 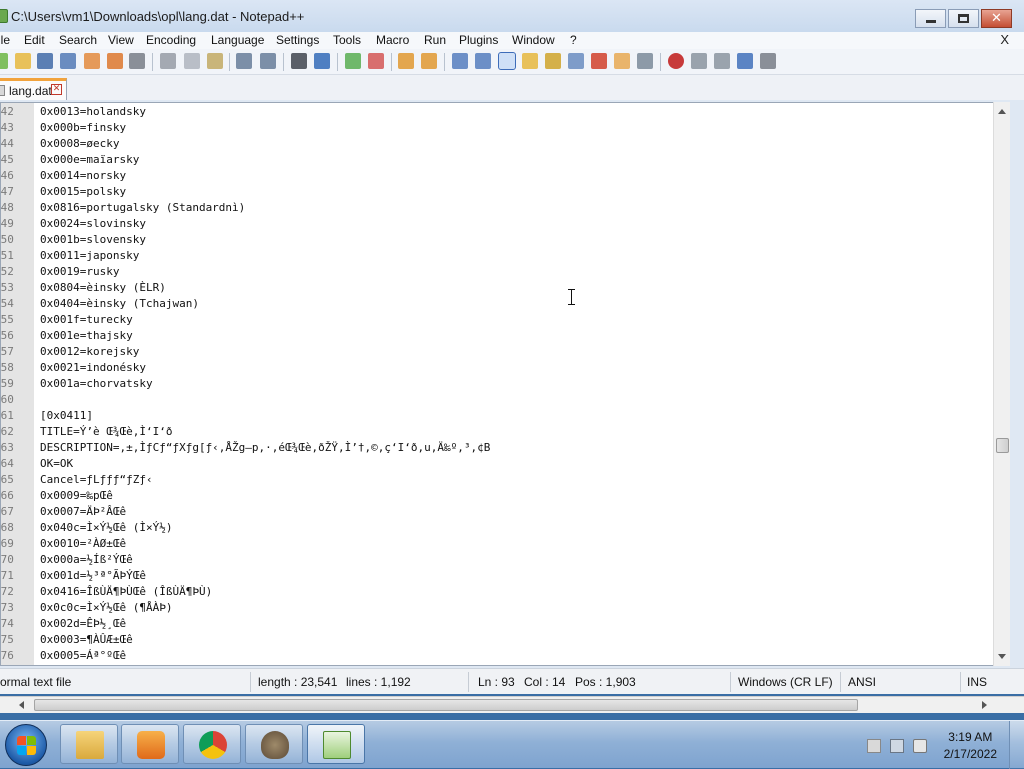 What do you see at coordinates (7, 463) in the screenshot?
I see `line-number: 764` at bounding box center [7, 463].